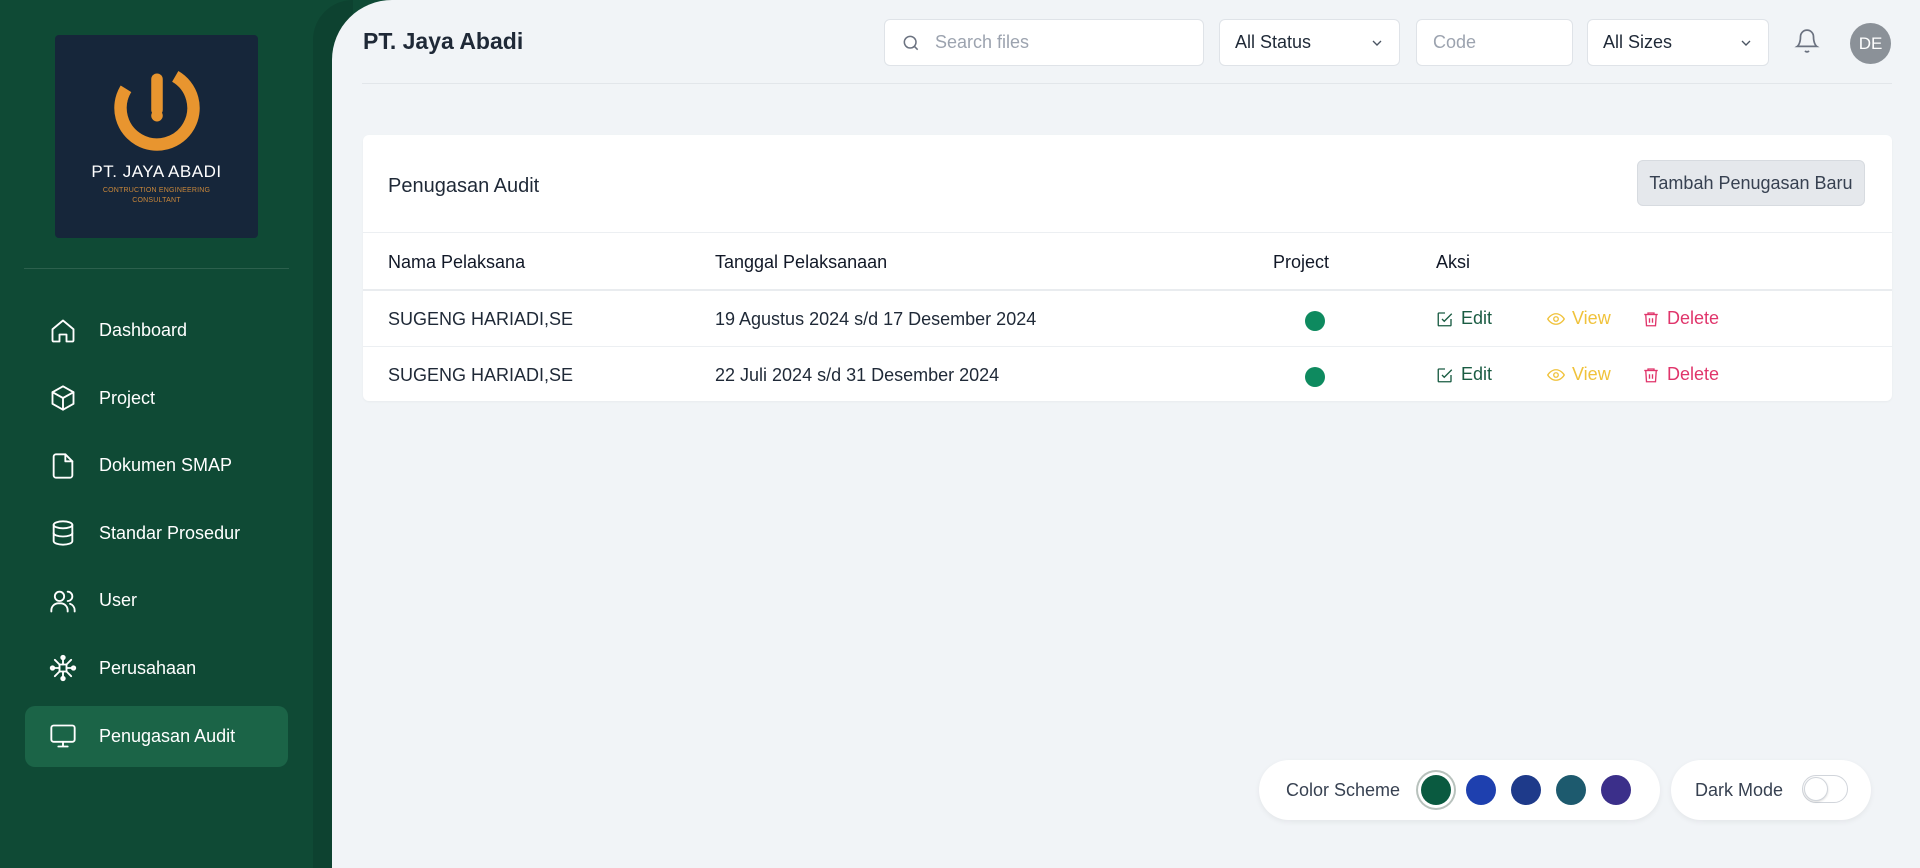 The height and width of the screenshot is (868, 1920). Describe the element at coordinates (148, 667) in the screenshot. I see `sidebar-item-label: Perusahaan` at that location.